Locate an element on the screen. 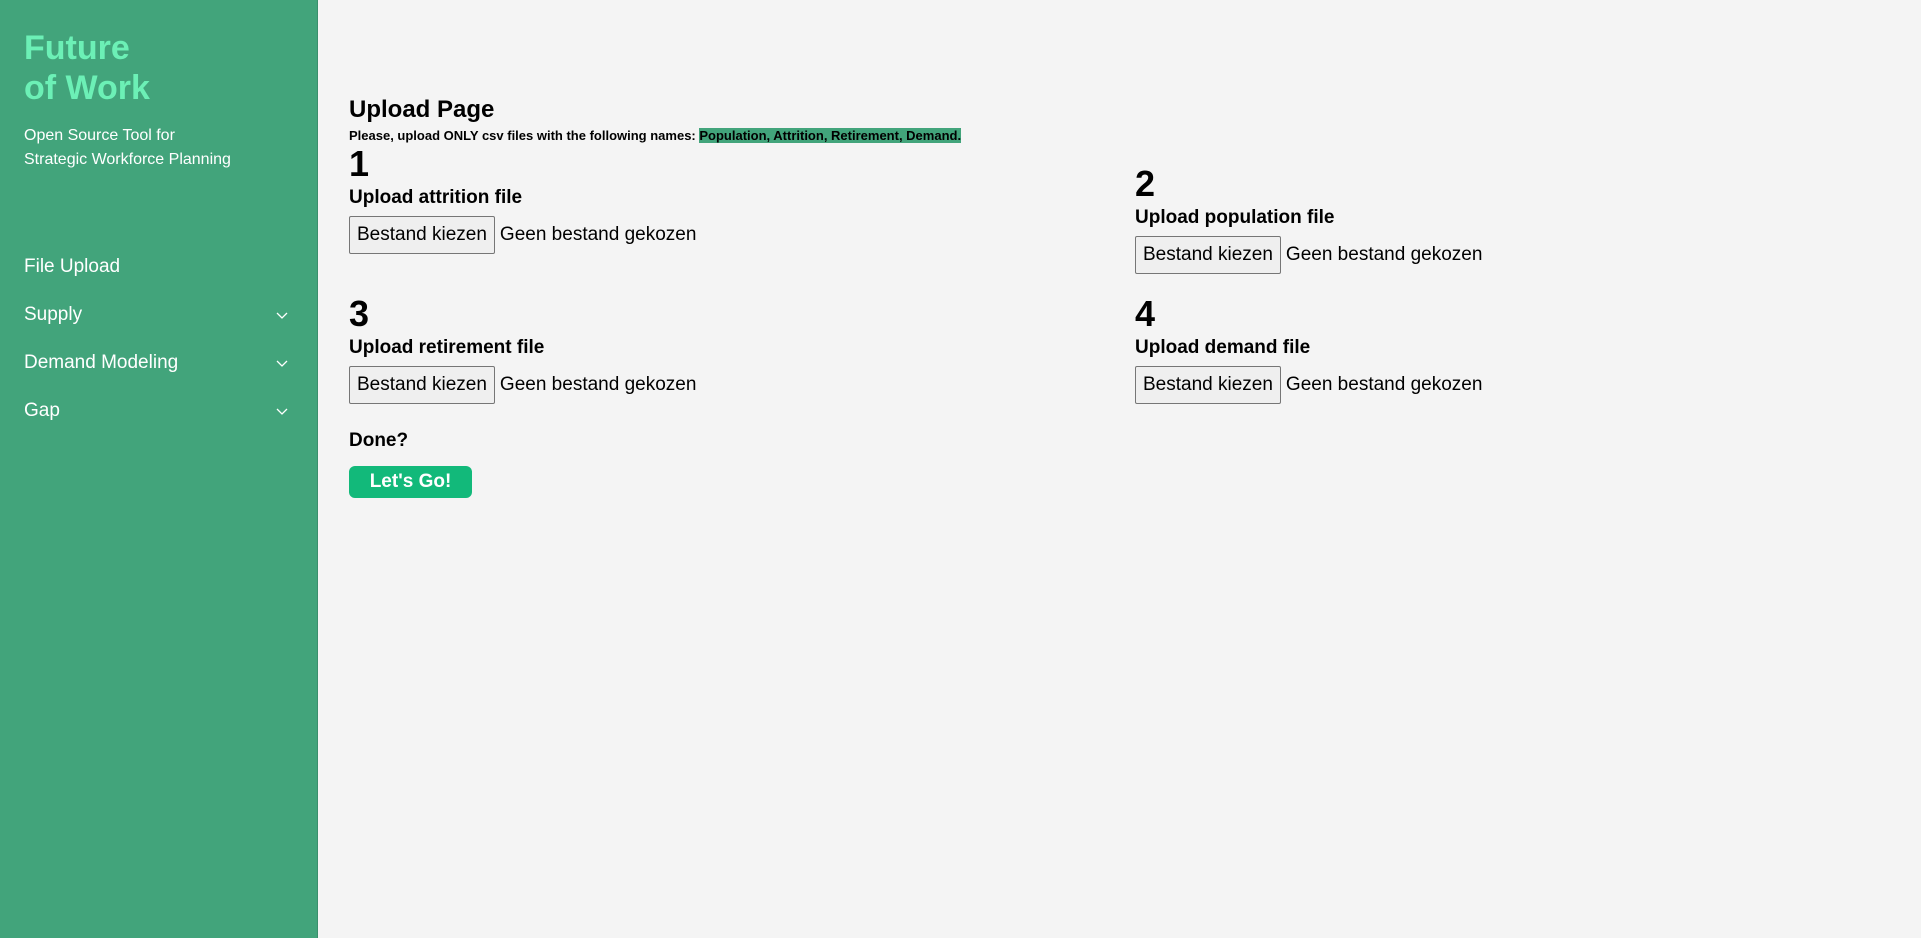  sidebar-item-gap: Gap is located at coordinates (158, 416).